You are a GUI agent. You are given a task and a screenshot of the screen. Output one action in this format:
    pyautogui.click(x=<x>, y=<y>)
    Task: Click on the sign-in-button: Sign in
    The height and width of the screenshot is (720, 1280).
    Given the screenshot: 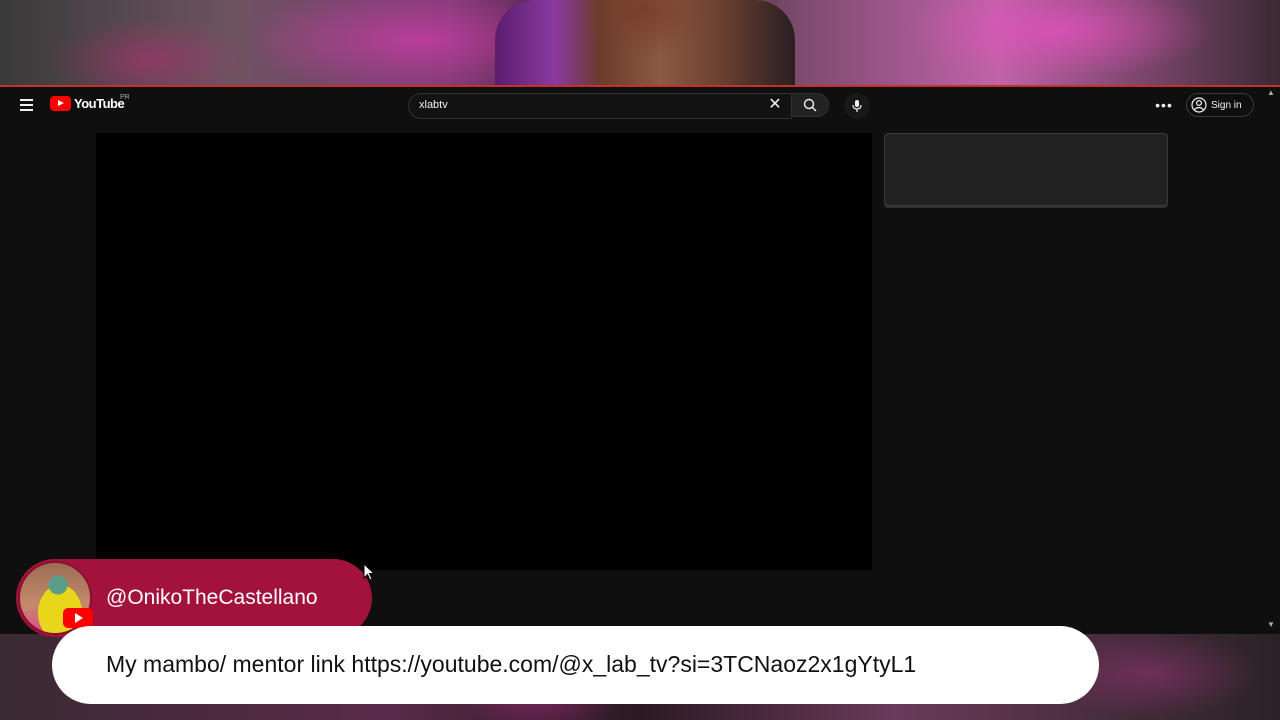 What is the action you would take?
    pyautogui.click(x=1220, y=105)
    